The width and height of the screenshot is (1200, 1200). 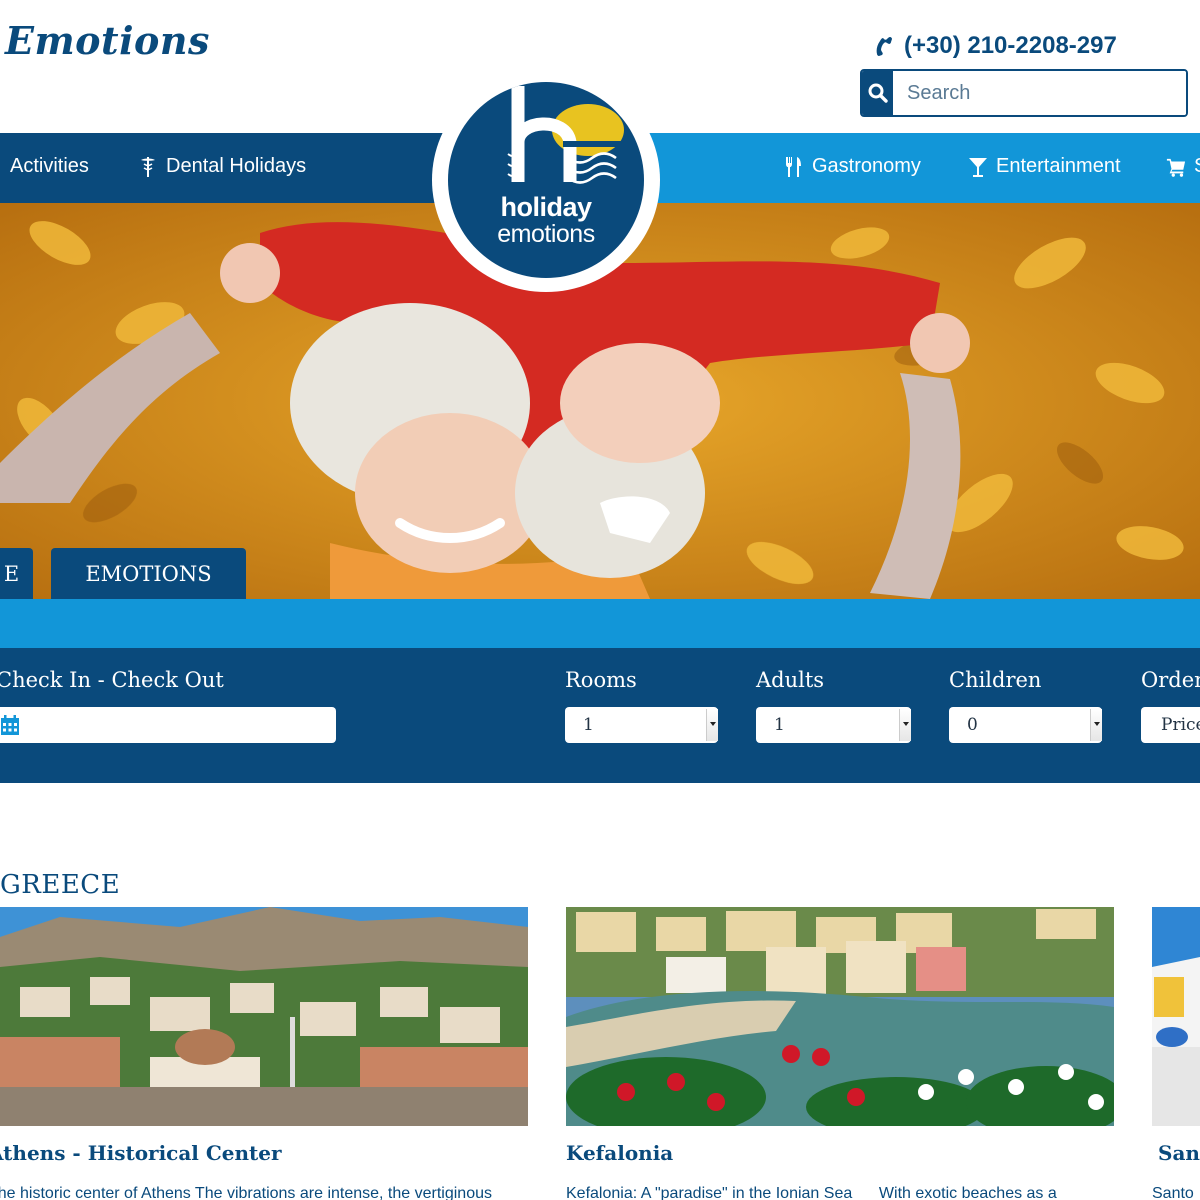 I want to click on children-value: 0, so click(x=972, y=725).